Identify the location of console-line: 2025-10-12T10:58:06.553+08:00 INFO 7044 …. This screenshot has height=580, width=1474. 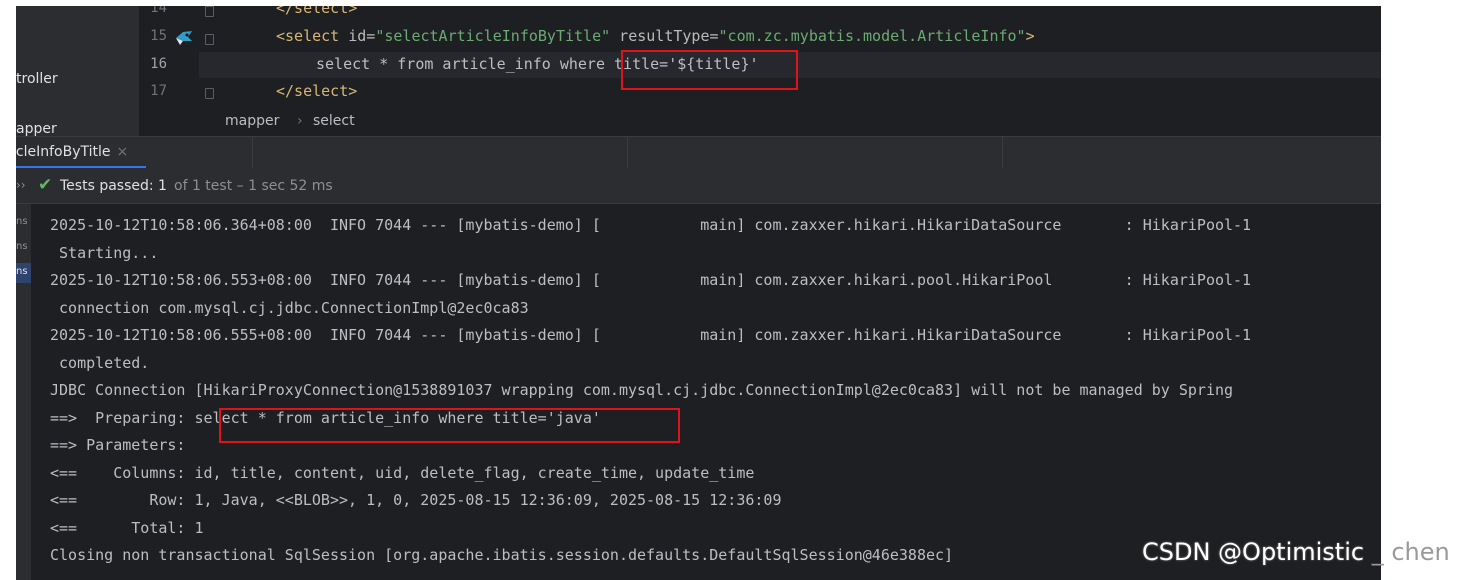
(651, 280).